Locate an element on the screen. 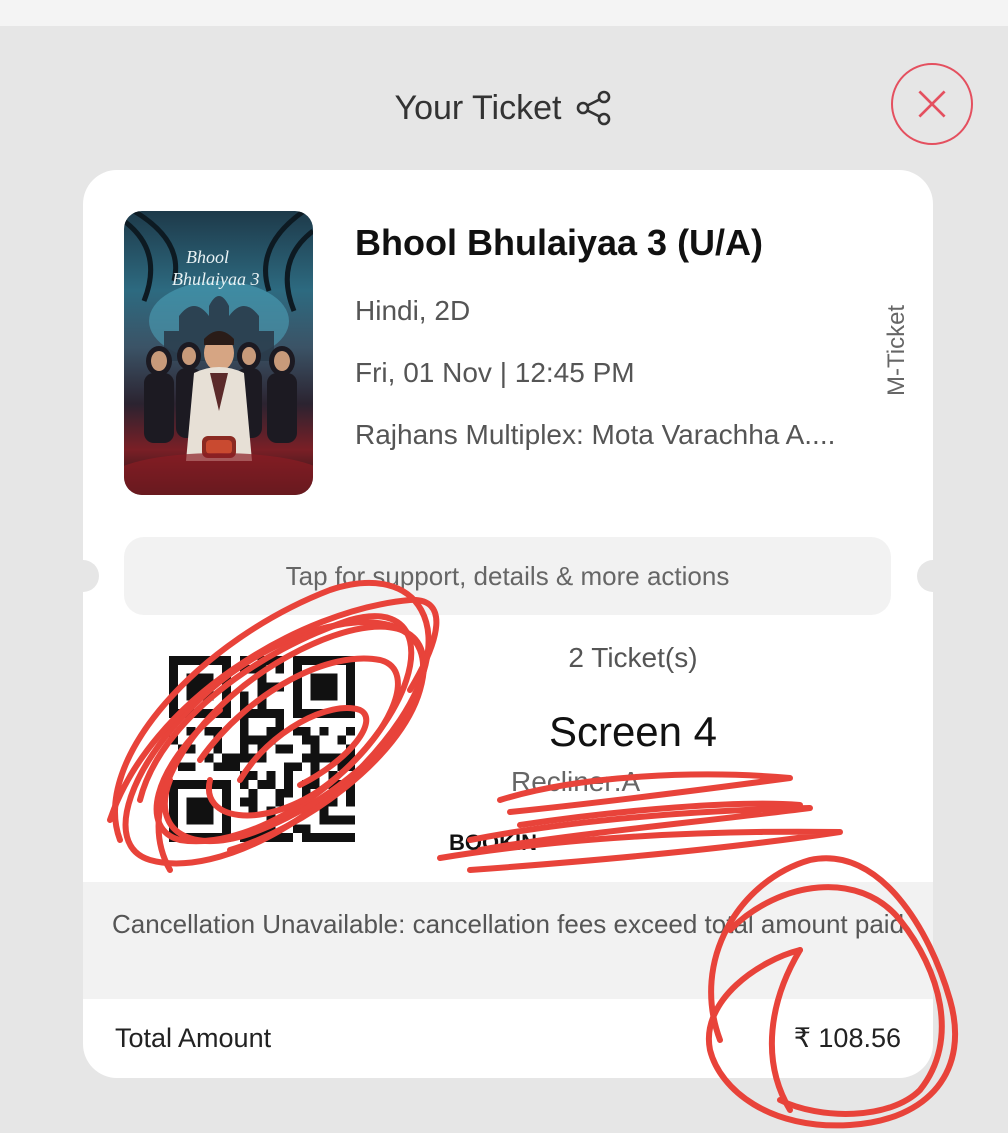 This screenshot has height=1133, width=1008. tickets-count: 2 Ticket(s) is located at coordinates (633, 657).